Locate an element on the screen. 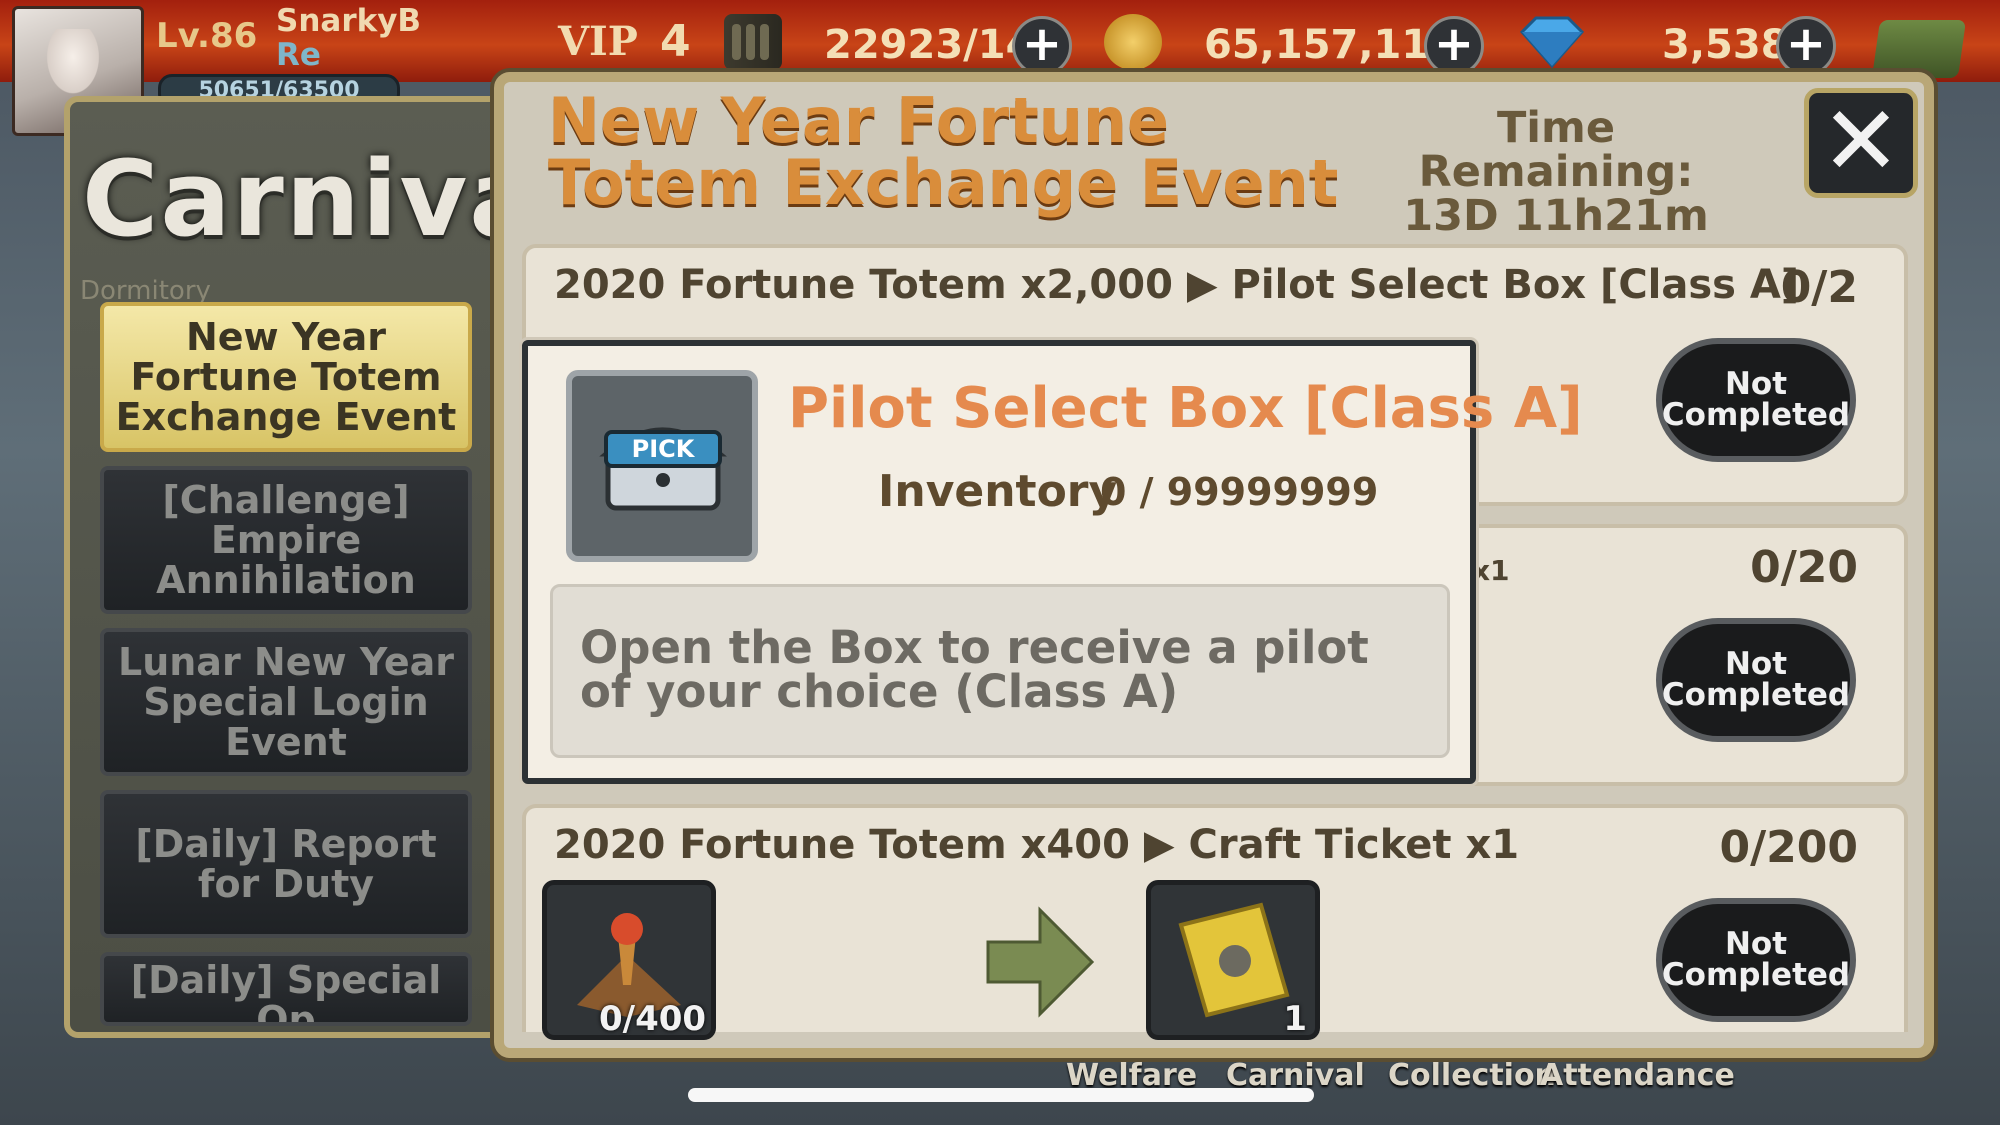  time-remaining: Time Remaining: 13D 11h21m is located at coordinates (1556, 172).